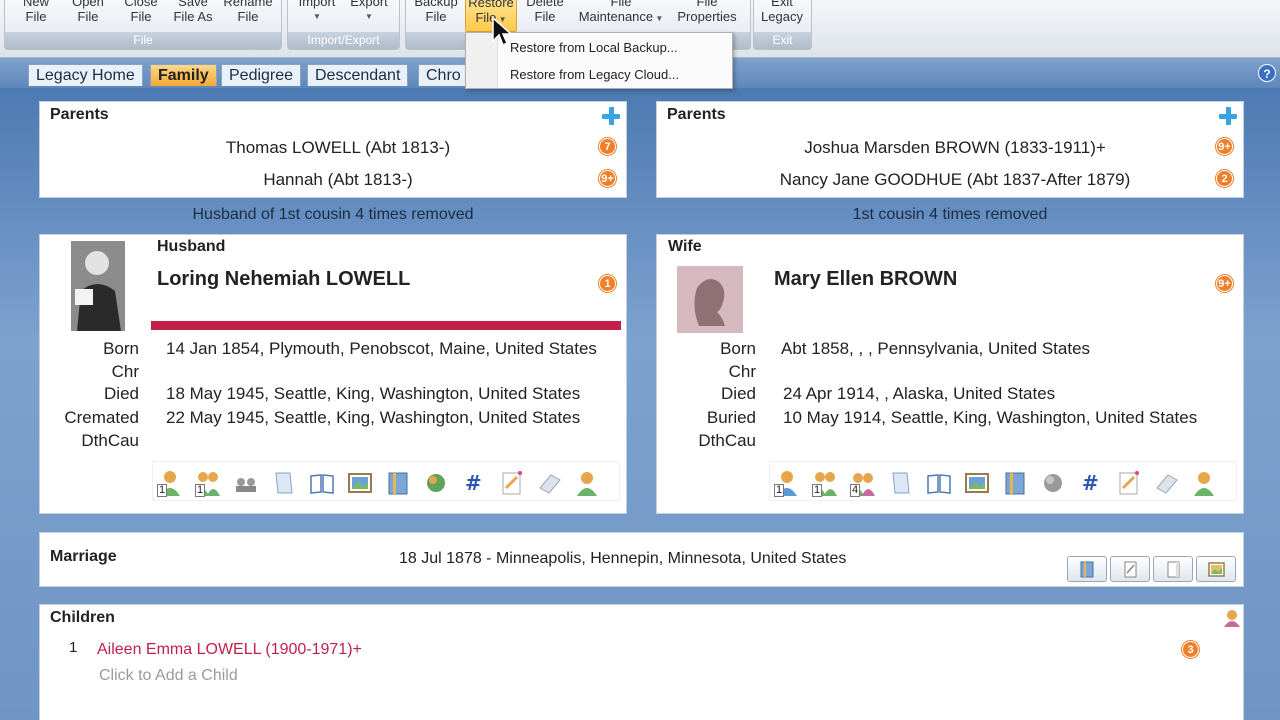 The height and width of the screenshot is (720, 1280). What do you see at coordinates (710, 299) in the screenshot?
I see `wife-photo-placeholder` at bounding box center [710, 299].